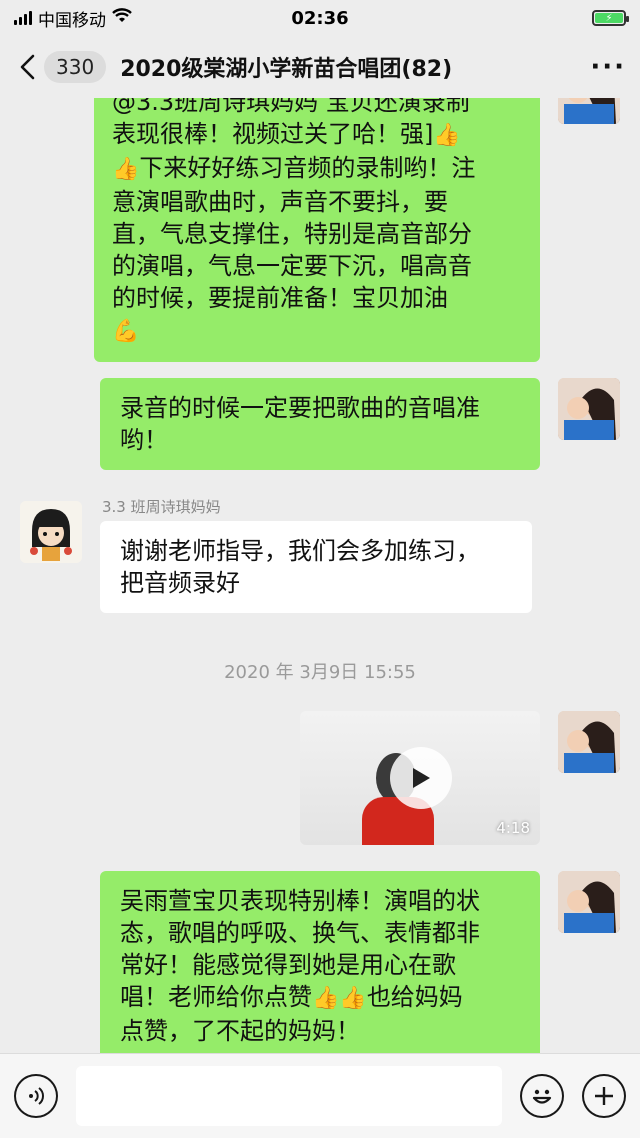 The image size is (640, 1138). I want to click on message-bubble: 谢谢老师指导，我们会多加练习， 把音频录好, so click(316, 567).